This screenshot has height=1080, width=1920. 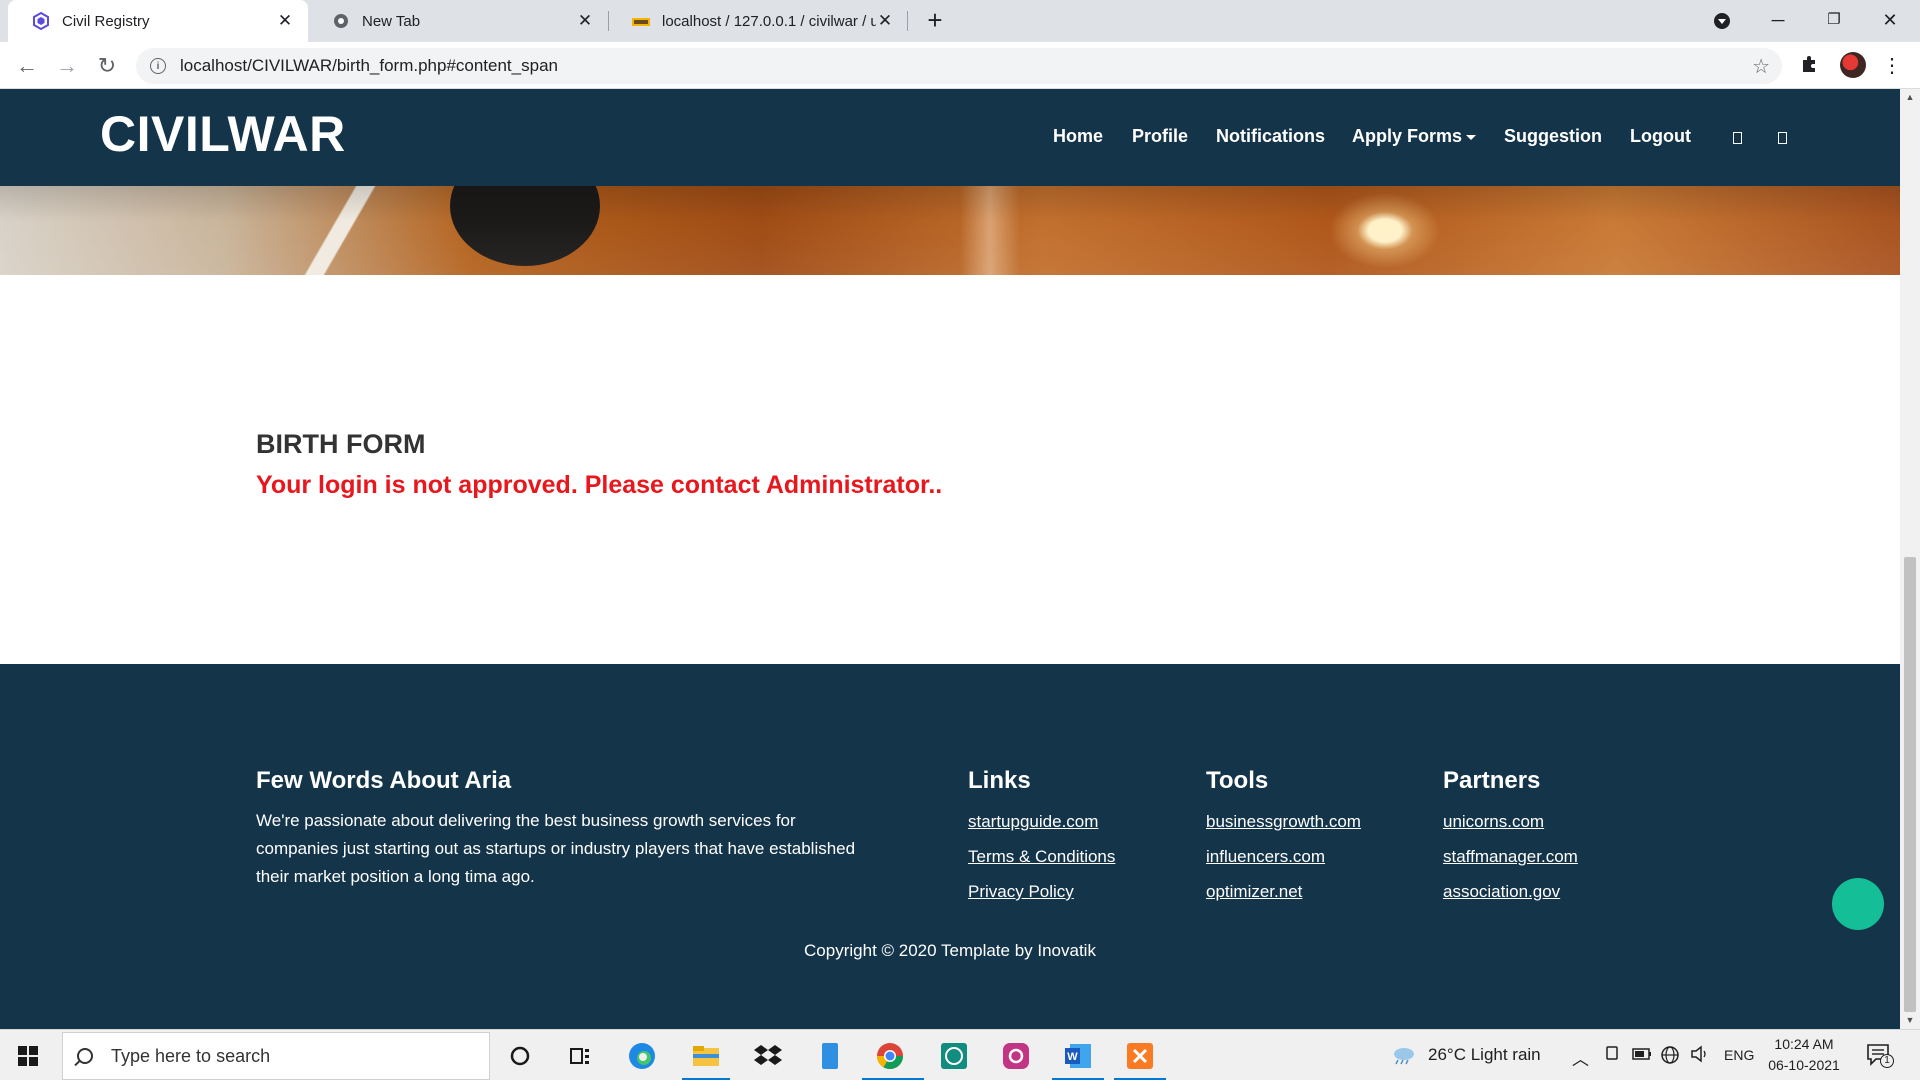 I want to click on footer-link-terms: Terms & Conditions, so click(x=1041, y=857).